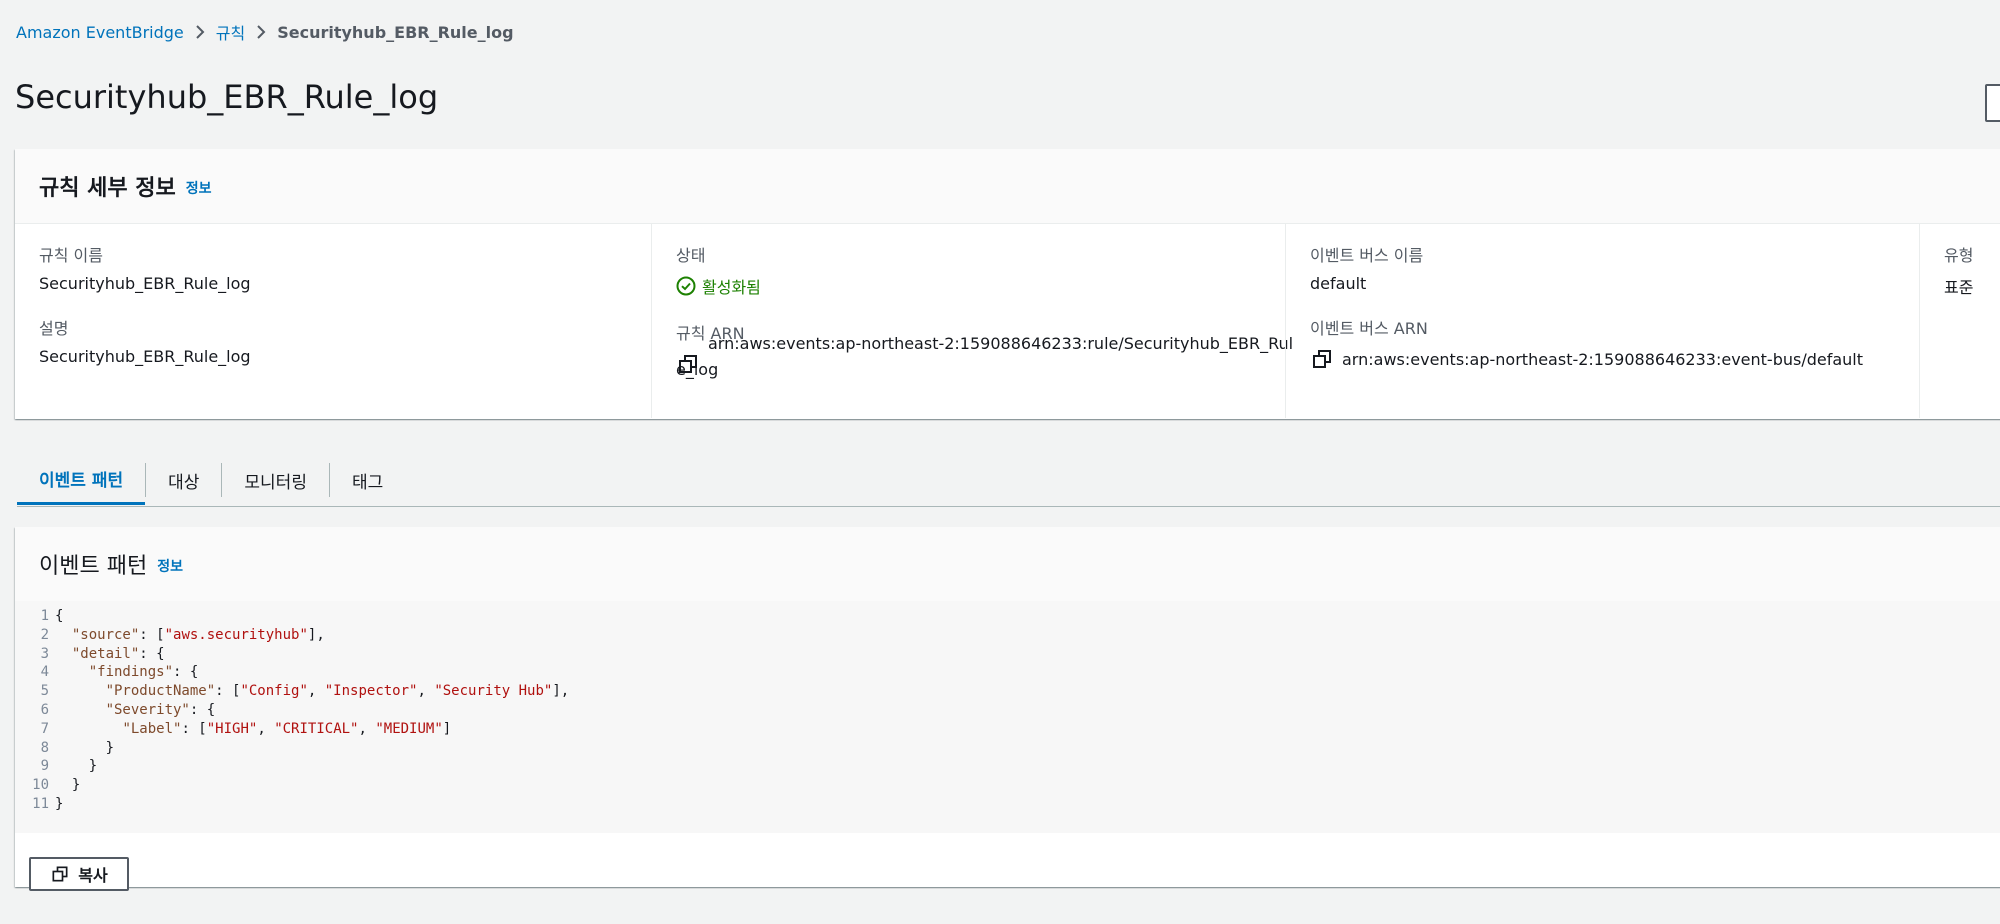 The image size is (2000, 924). Describe the element at coordinates (40, 803) in the screenshot. I see `line-number: 11` at that location.